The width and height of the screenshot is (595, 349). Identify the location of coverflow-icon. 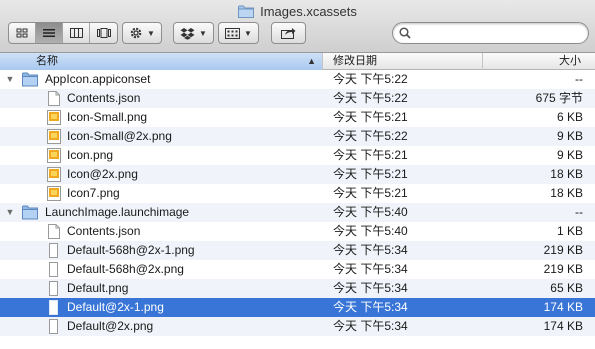
(103, 33).